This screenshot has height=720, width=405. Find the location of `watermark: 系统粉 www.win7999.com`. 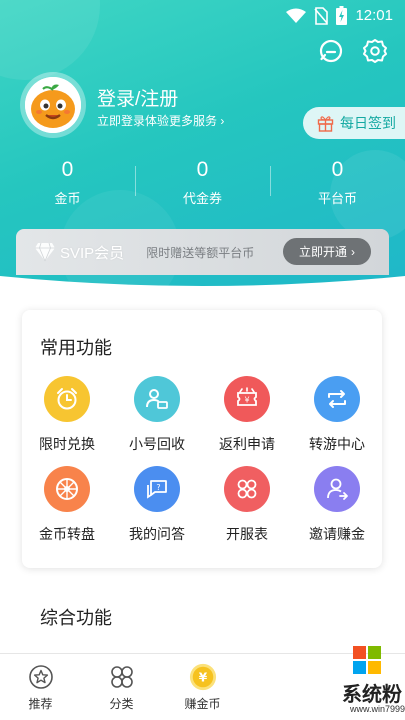

watermark: 系统粉 www.win7999.com is located at coordinates (373, 682).